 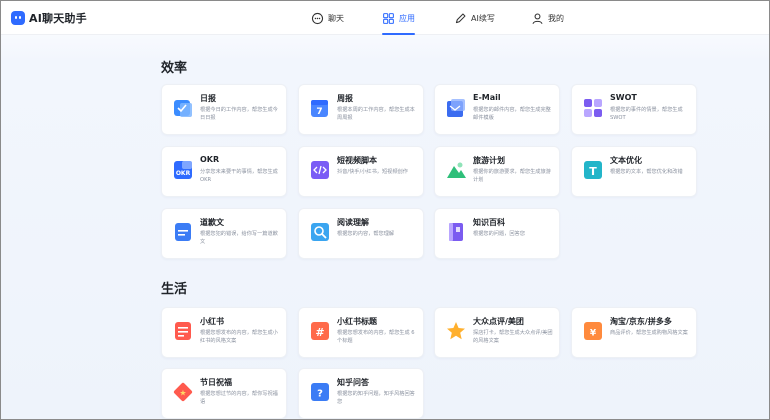 I want to click on card-description: 根据您的问题，回答您, so click(x=499, y=234).